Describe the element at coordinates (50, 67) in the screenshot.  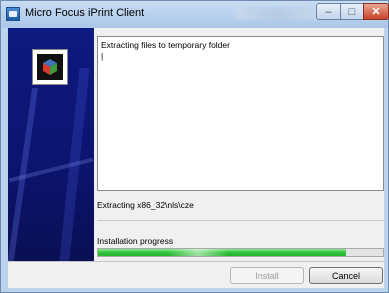
I see `micro-focus-logo-icon` at that location.